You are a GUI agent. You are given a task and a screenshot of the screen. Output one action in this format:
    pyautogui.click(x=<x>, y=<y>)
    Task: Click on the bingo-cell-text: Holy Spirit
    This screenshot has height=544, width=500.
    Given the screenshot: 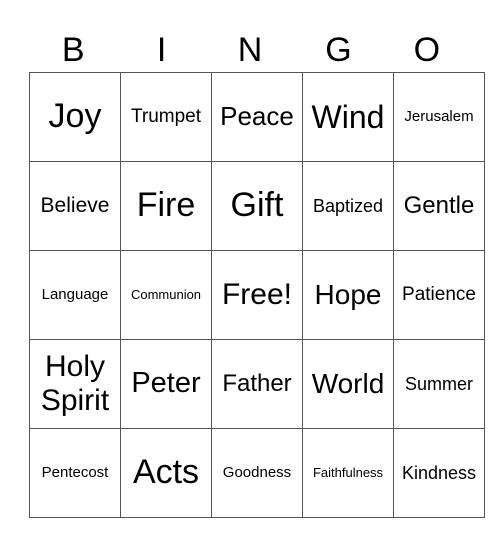 What is the action you would take?
    pyautogui.click(x=75, y=383)
    